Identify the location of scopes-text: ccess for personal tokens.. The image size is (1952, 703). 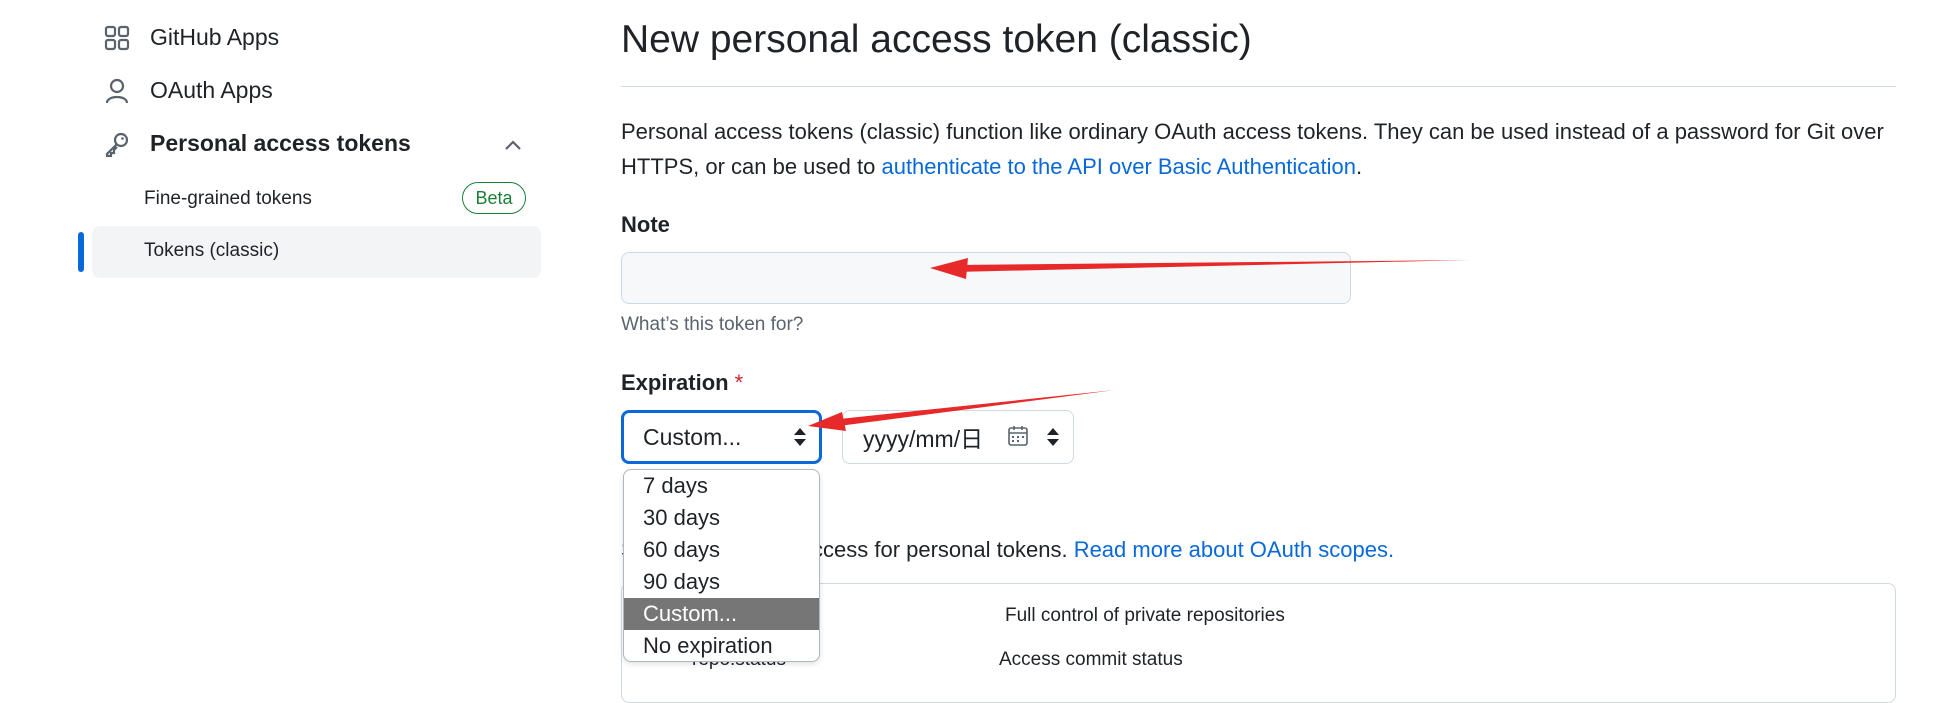
(943, 549).